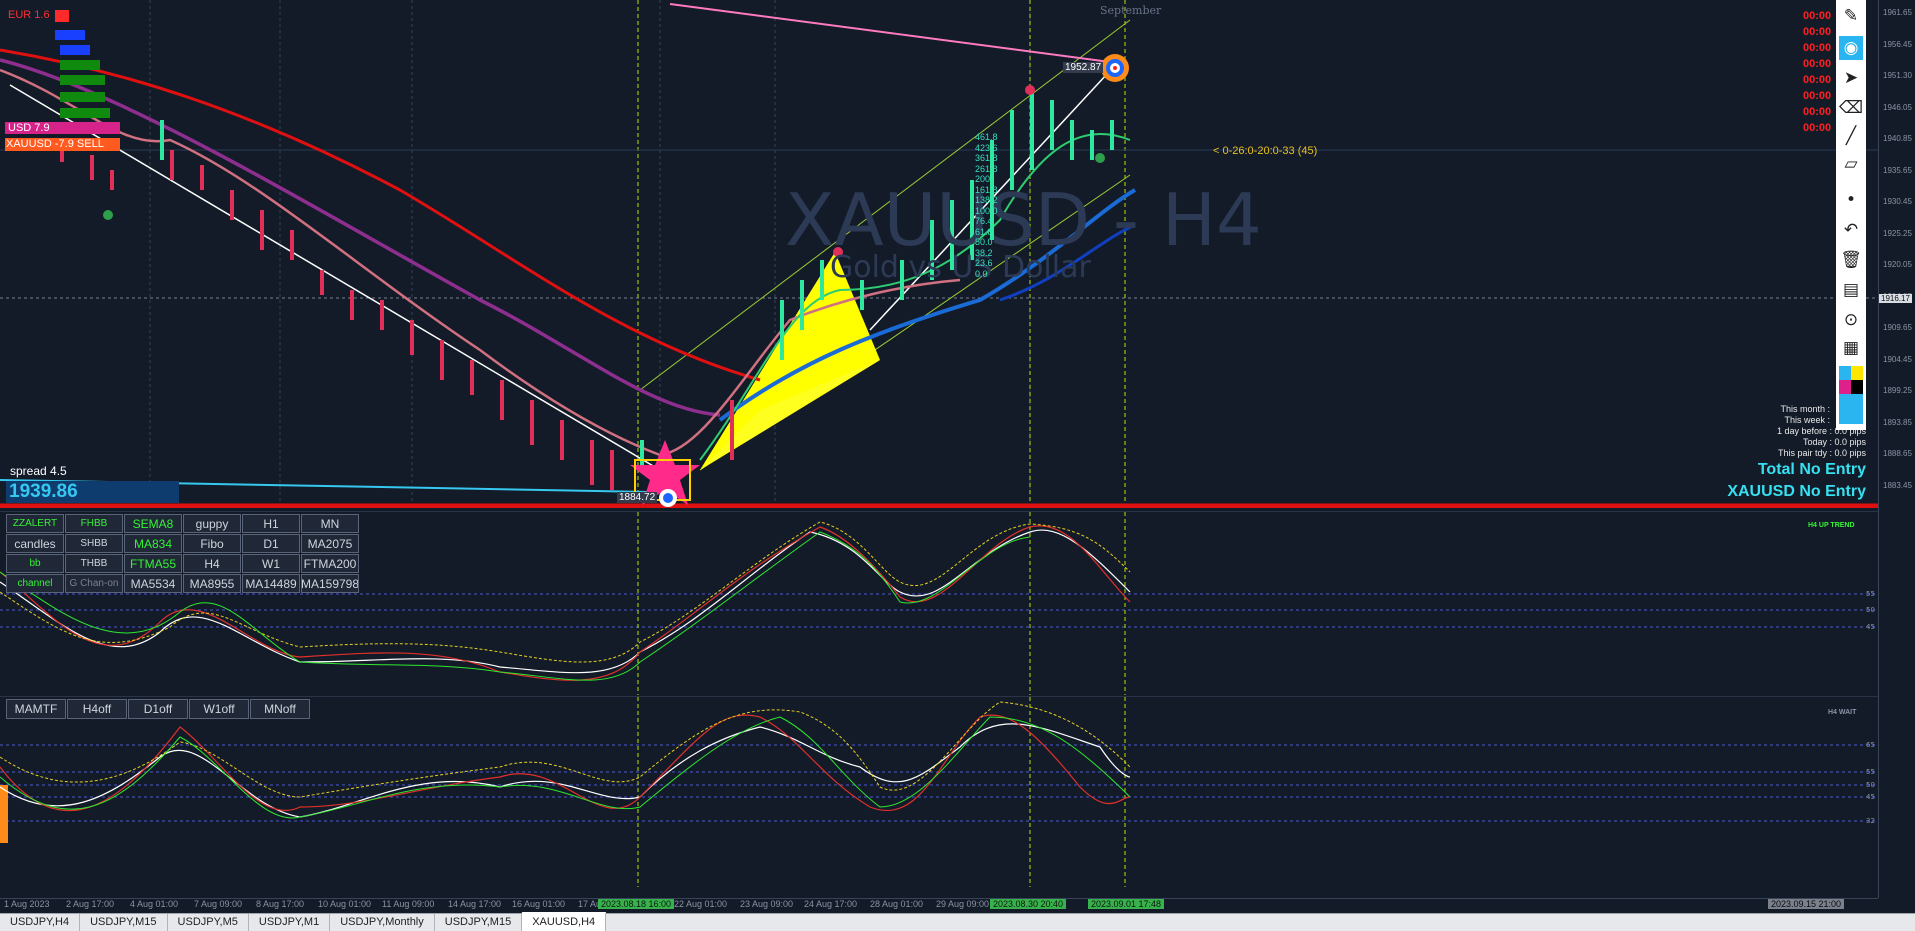 The width and height of the screenshot is (1915, 931). Describe the element at coordinates (831, 904) in the screenshot. I see `time-label-13: 24 Aug 17:00` at that location.